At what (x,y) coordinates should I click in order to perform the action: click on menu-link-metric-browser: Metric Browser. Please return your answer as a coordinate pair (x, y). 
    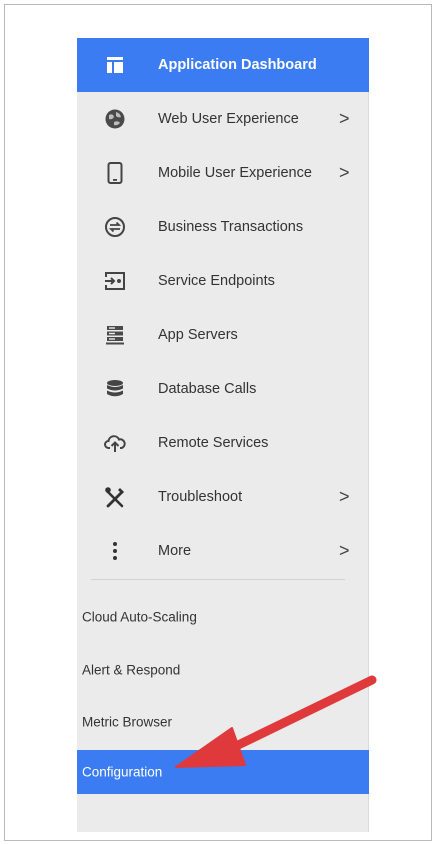
    Looking at the image, I should click on (223, 722).